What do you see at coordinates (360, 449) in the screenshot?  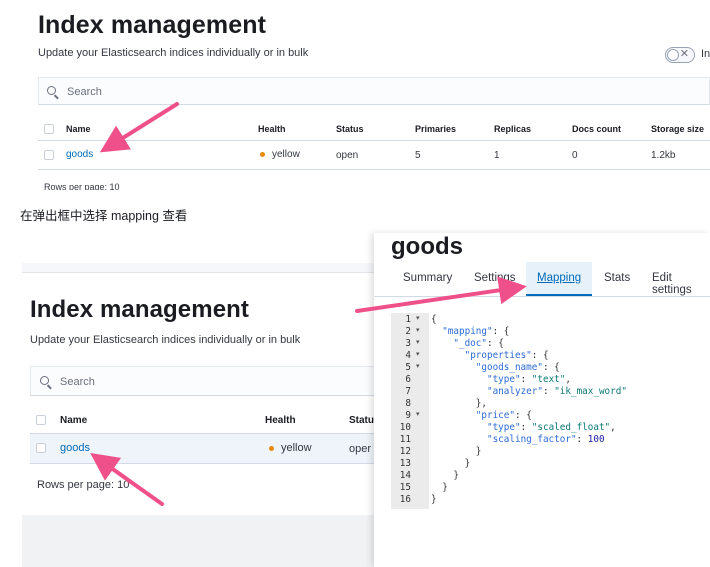 I see `status-value: oper` at bounding box center [360, 449].